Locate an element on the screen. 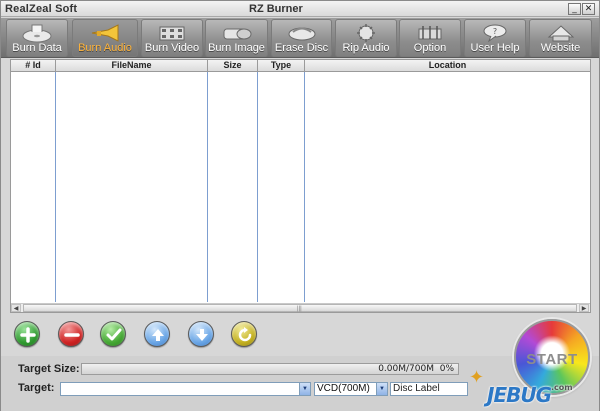  window-title: RZ Burner is located at coordinates (276, 9).